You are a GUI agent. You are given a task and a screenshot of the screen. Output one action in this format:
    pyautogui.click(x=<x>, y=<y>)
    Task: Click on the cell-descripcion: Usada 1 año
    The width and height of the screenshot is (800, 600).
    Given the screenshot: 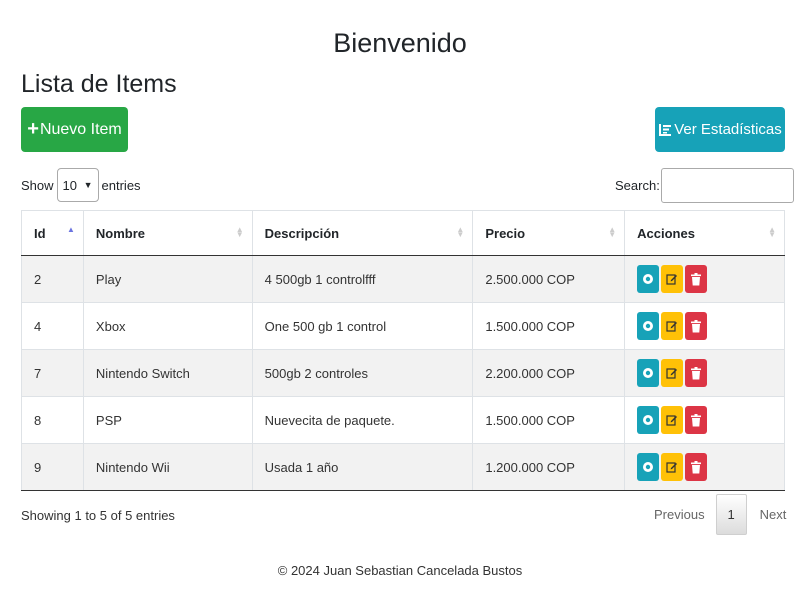 What is the action you would take?
    pyautogui.click(x=363, y=467)
    